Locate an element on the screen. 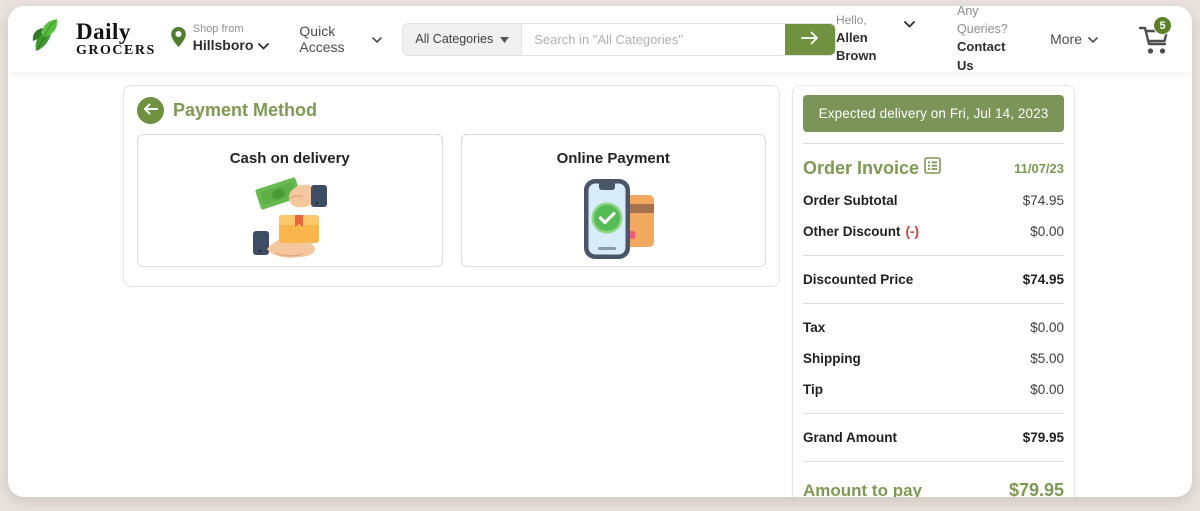 This screenshot has width=1200, height=511. account-menu: Hello, Allen Brown is located at coordinates (875, 38).